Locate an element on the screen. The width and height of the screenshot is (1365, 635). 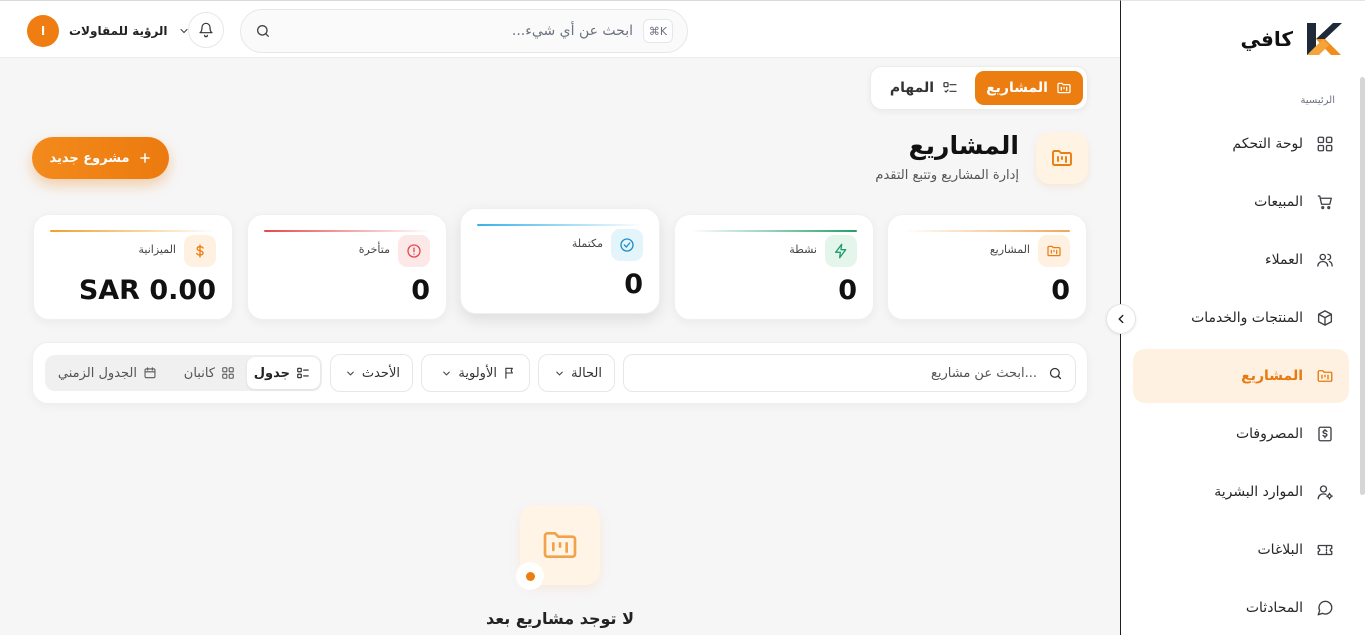
brand-name: كافي is located at coordinates (1266, 39).